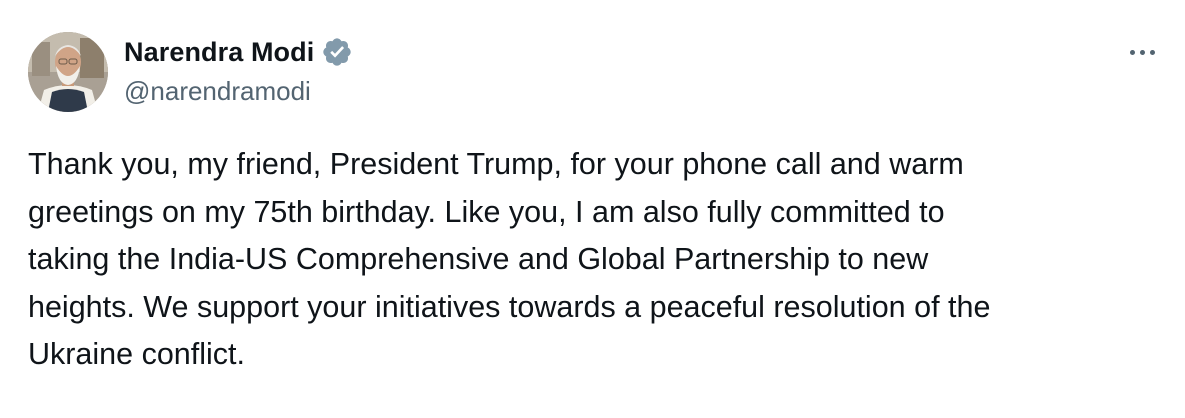 Image resolution: width=1185 pixels, height=418 pixels. I want to click on more-options-icon, so click(1142, 52).